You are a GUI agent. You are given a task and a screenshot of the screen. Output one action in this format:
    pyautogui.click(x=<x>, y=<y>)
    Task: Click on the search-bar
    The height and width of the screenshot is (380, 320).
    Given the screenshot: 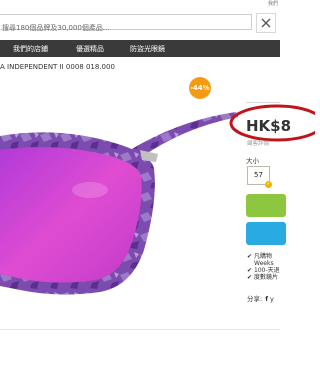 What is the action you would take?
    pyautogui.click(x=126, y=24)
    